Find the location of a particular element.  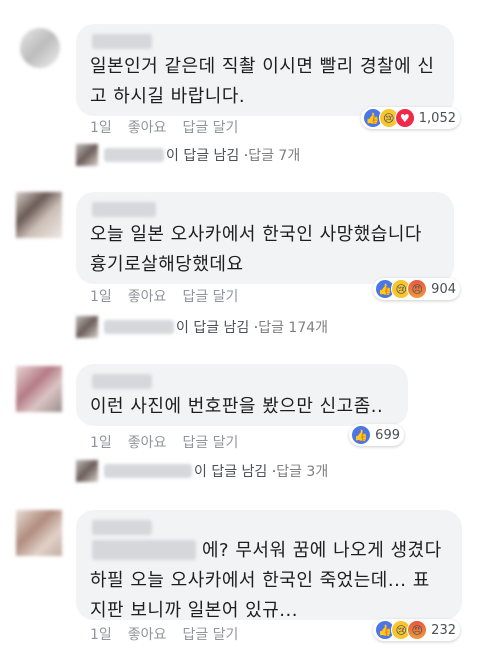

reply-summary: 이 답글 남김 · 답글 3개 is located at coordinates (202, 471).